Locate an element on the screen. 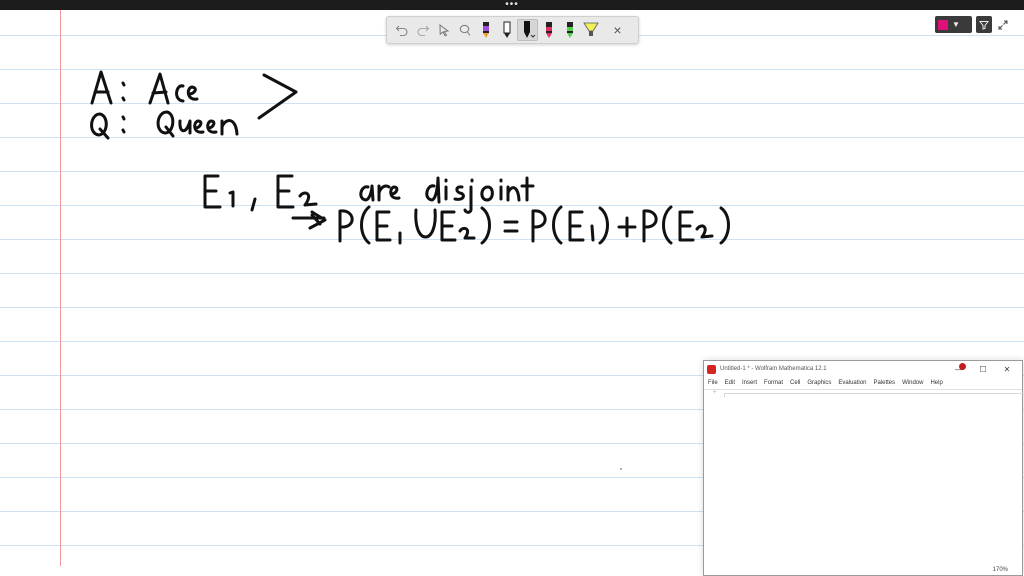 The width and height of the screenshot is (1024, 576). current-color-swatch is located at coordinates (943, 24).